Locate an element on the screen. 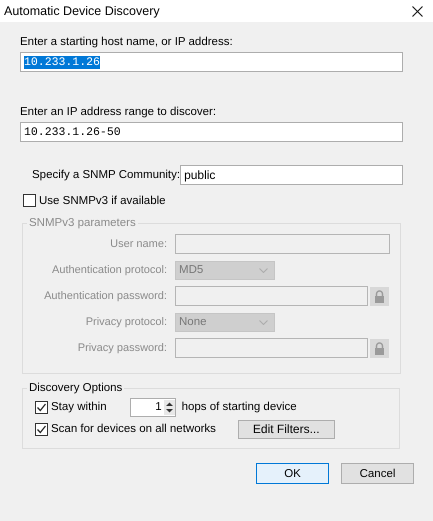 The image size is (433, 521). field-label: Authentication protocol: is located at coordinates (109, 270).